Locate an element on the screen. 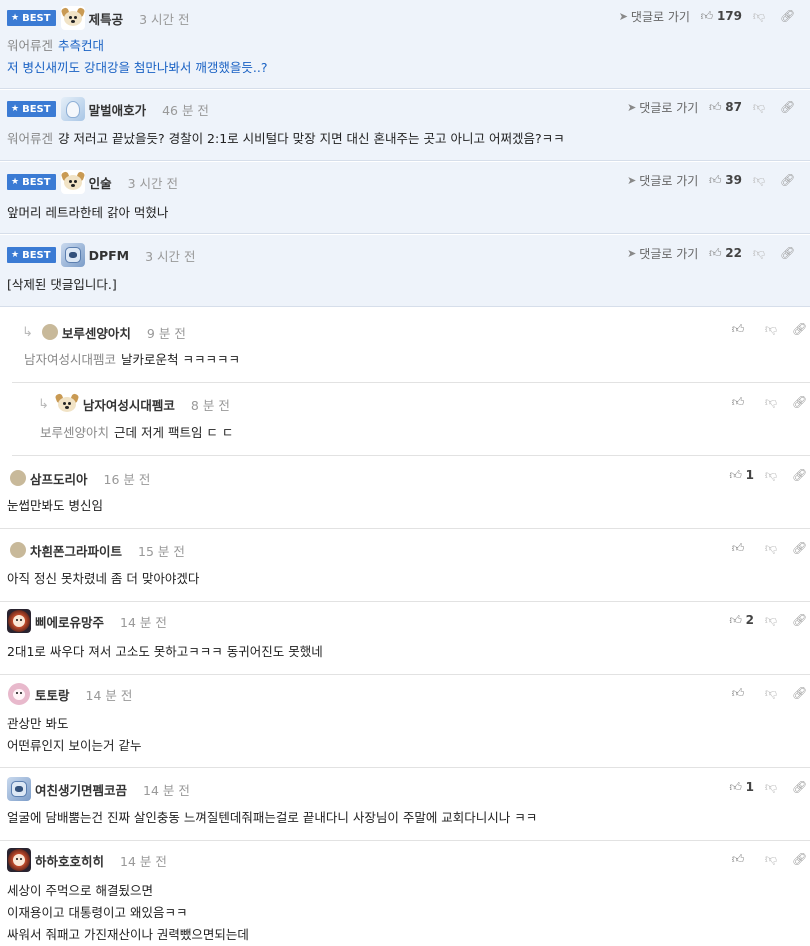  comment-body: 눈썹만봐도 병신임 is located at coordinates (55, 505).